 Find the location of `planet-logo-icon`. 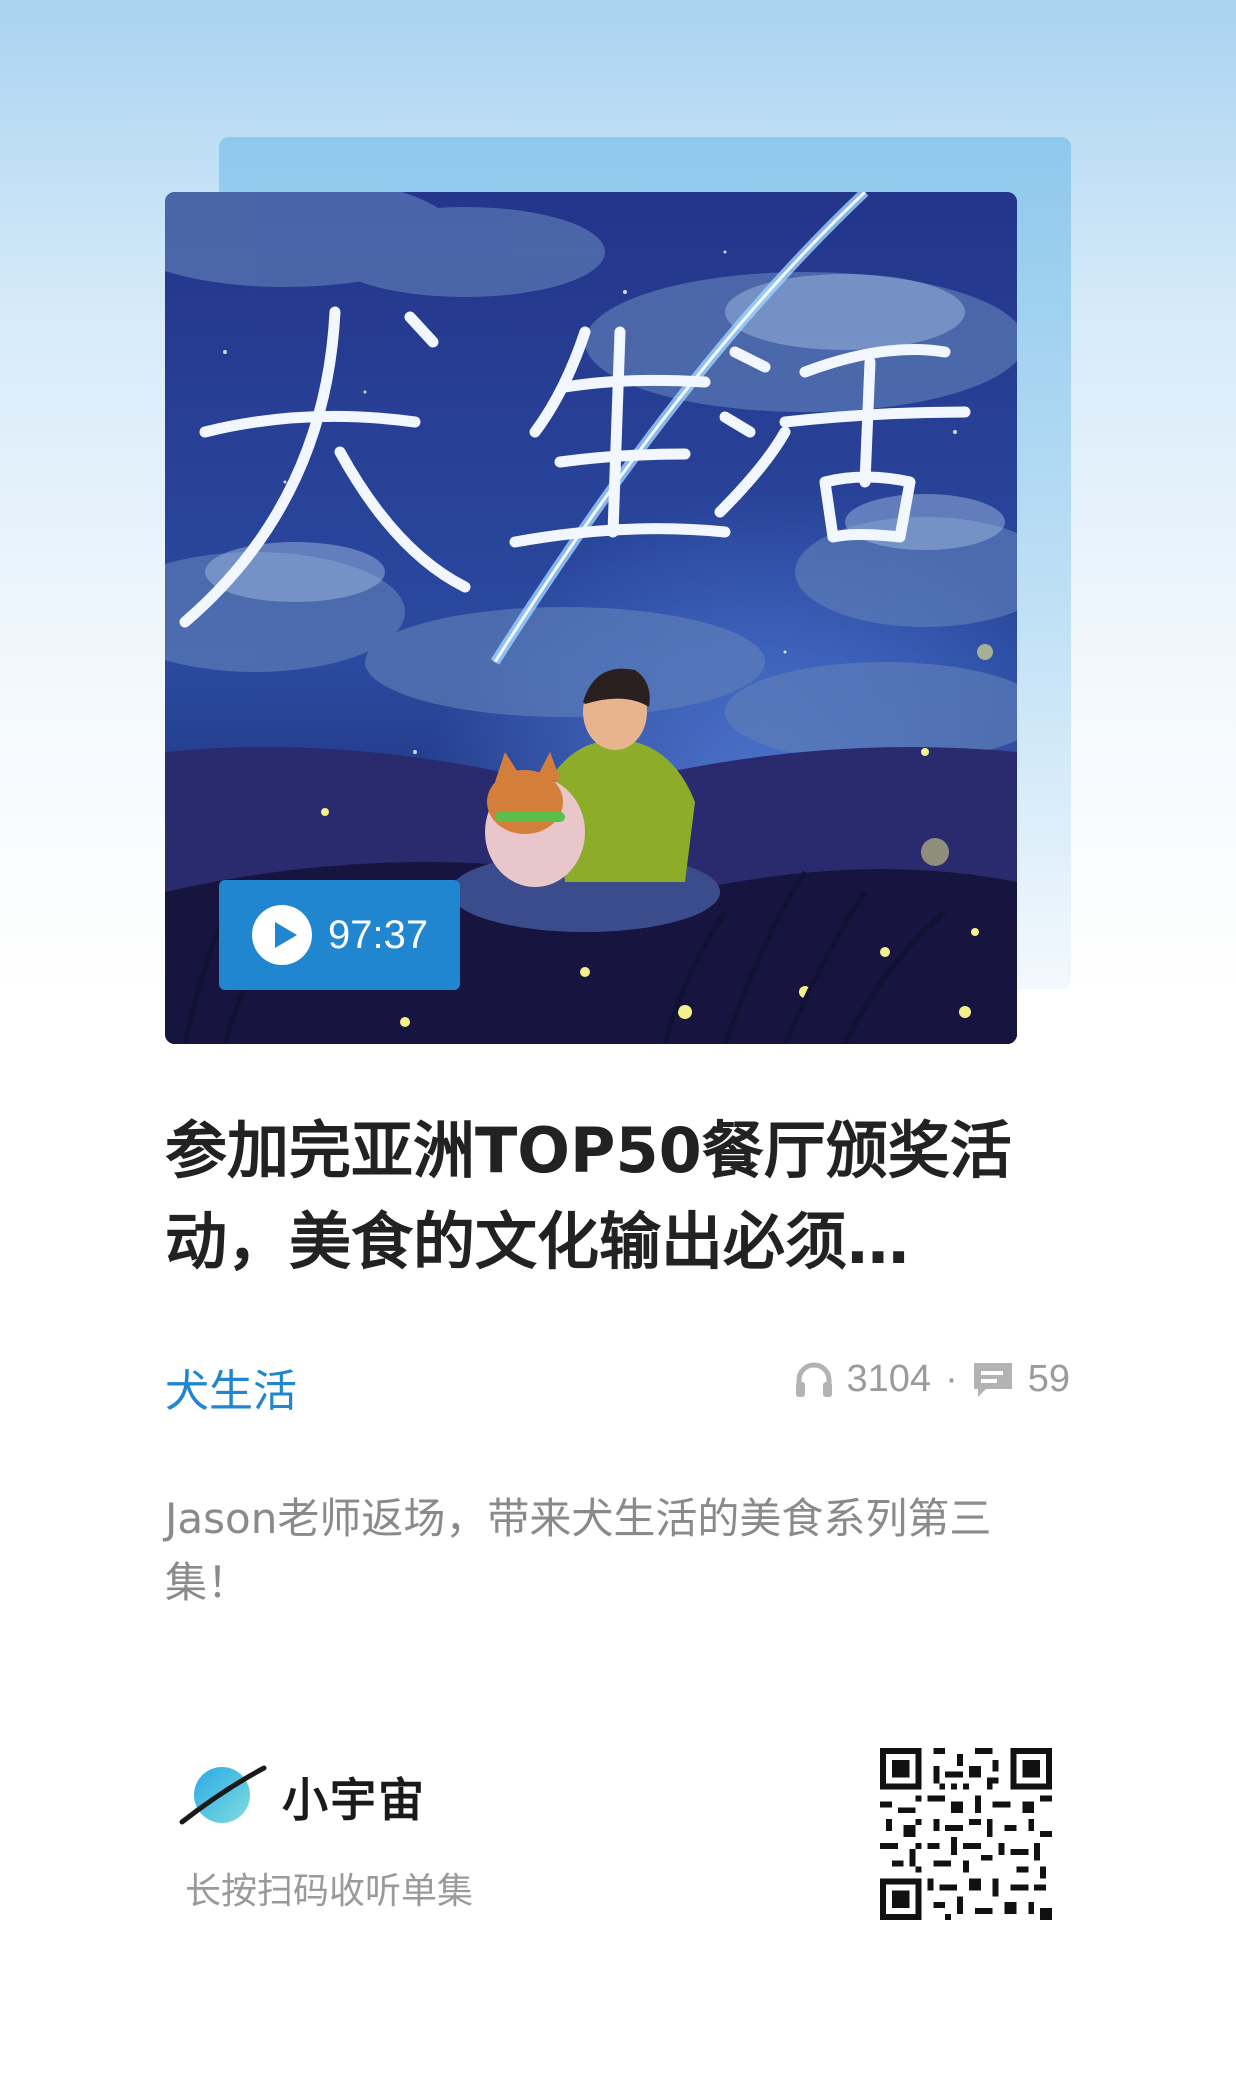

planet-logo-icon is located at coordinates (223, 1797).